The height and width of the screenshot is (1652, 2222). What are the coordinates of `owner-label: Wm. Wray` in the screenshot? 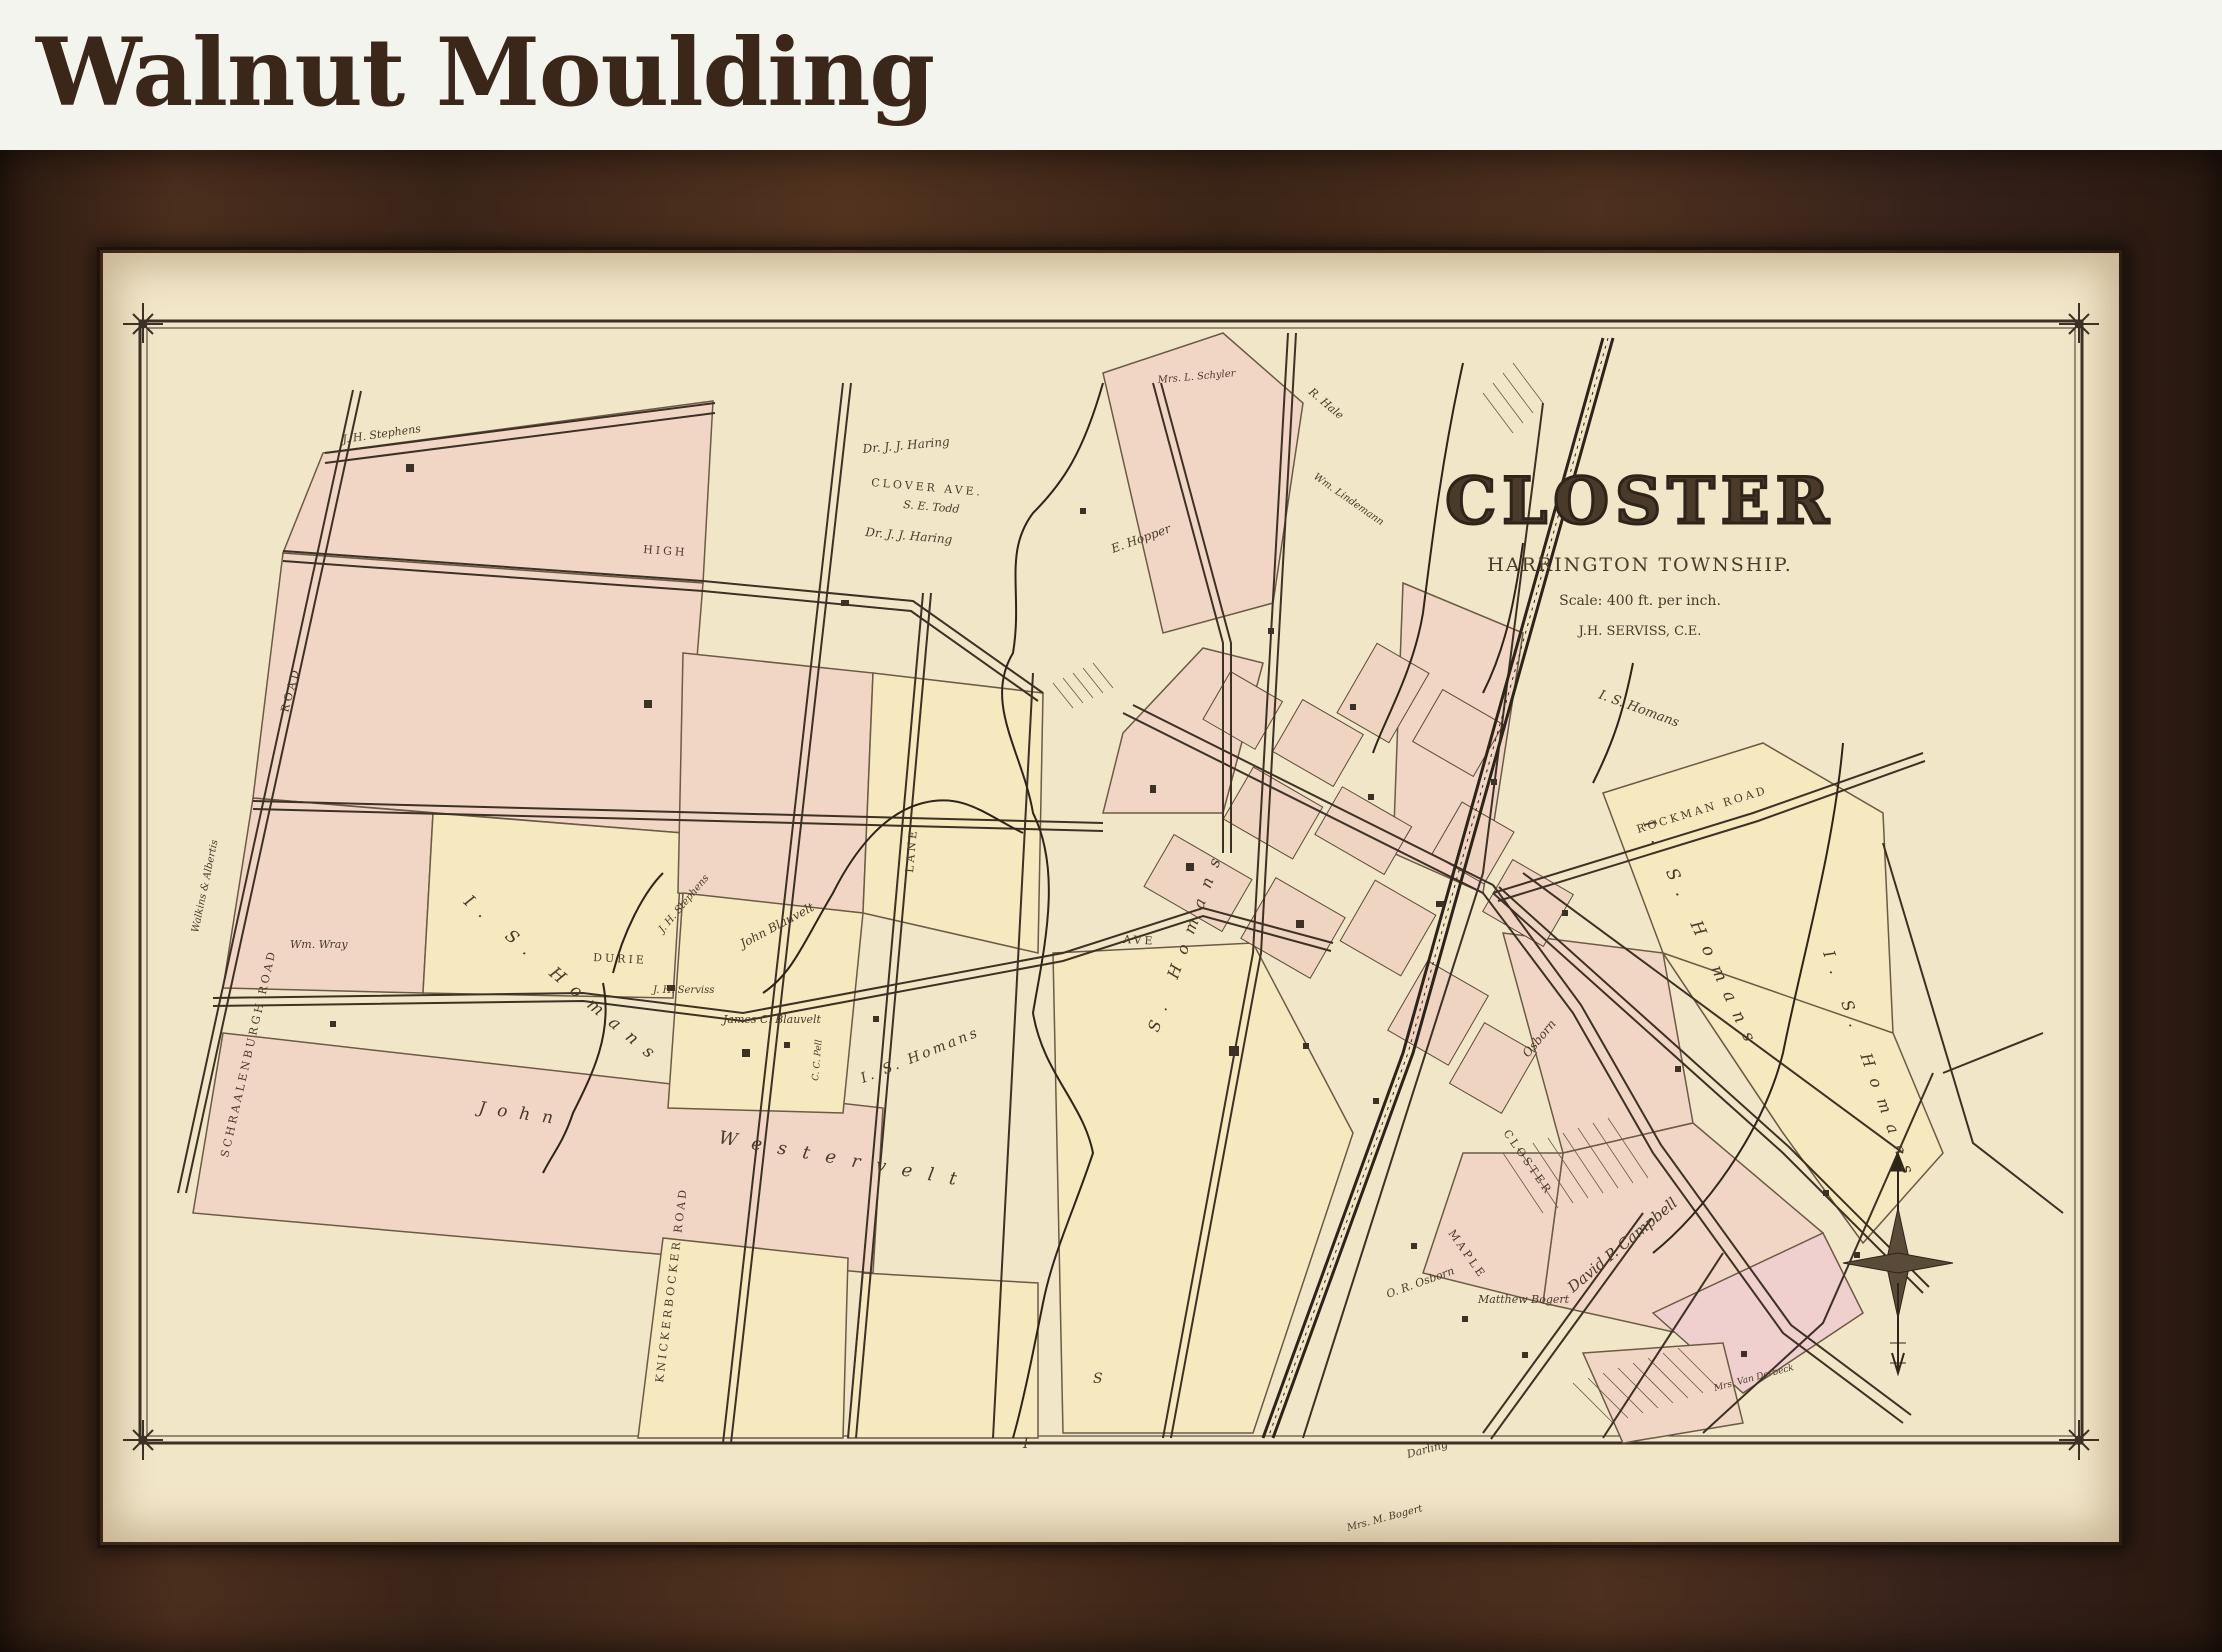 It's located at (319, 944).